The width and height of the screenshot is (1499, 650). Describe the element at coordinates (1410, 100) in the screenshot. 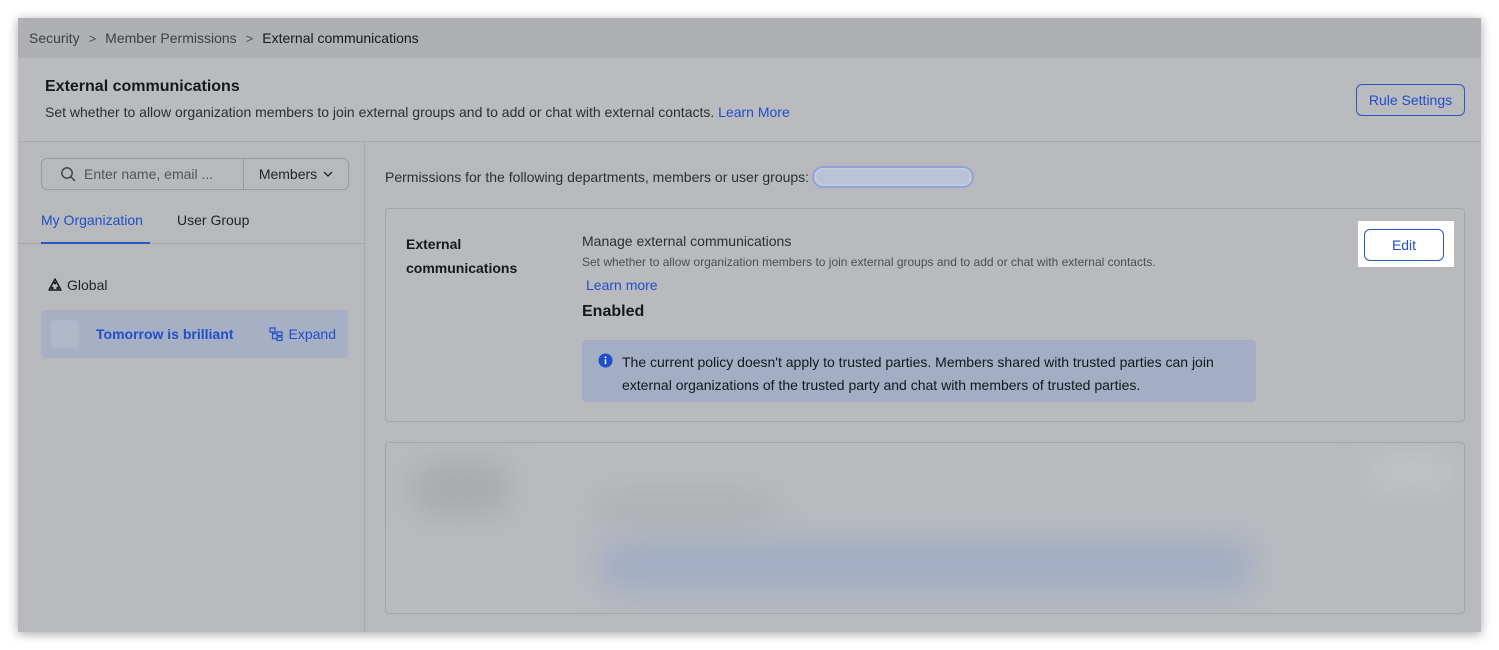

I see `rule-settings-button: Rule Settings` at that location.